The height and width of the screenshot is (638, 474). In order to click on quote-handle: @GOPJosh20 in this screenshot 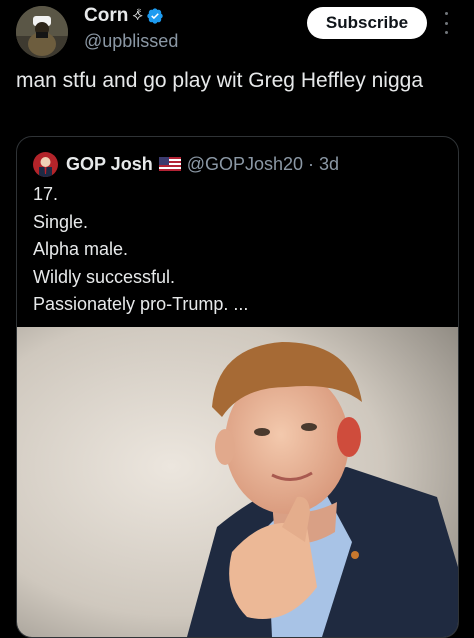, I will do `click(245, 164)`.